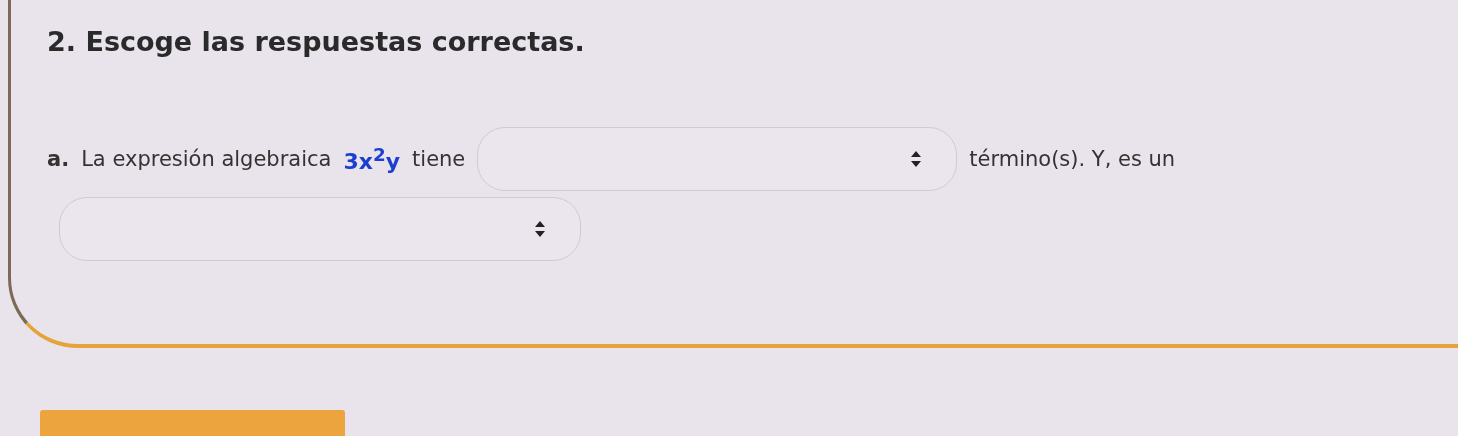 The height and width of the screenshot is (436, 1458). Describe the element at coordinates (439, 159) in the screenshot. I see `question-text: tiene` at that location.